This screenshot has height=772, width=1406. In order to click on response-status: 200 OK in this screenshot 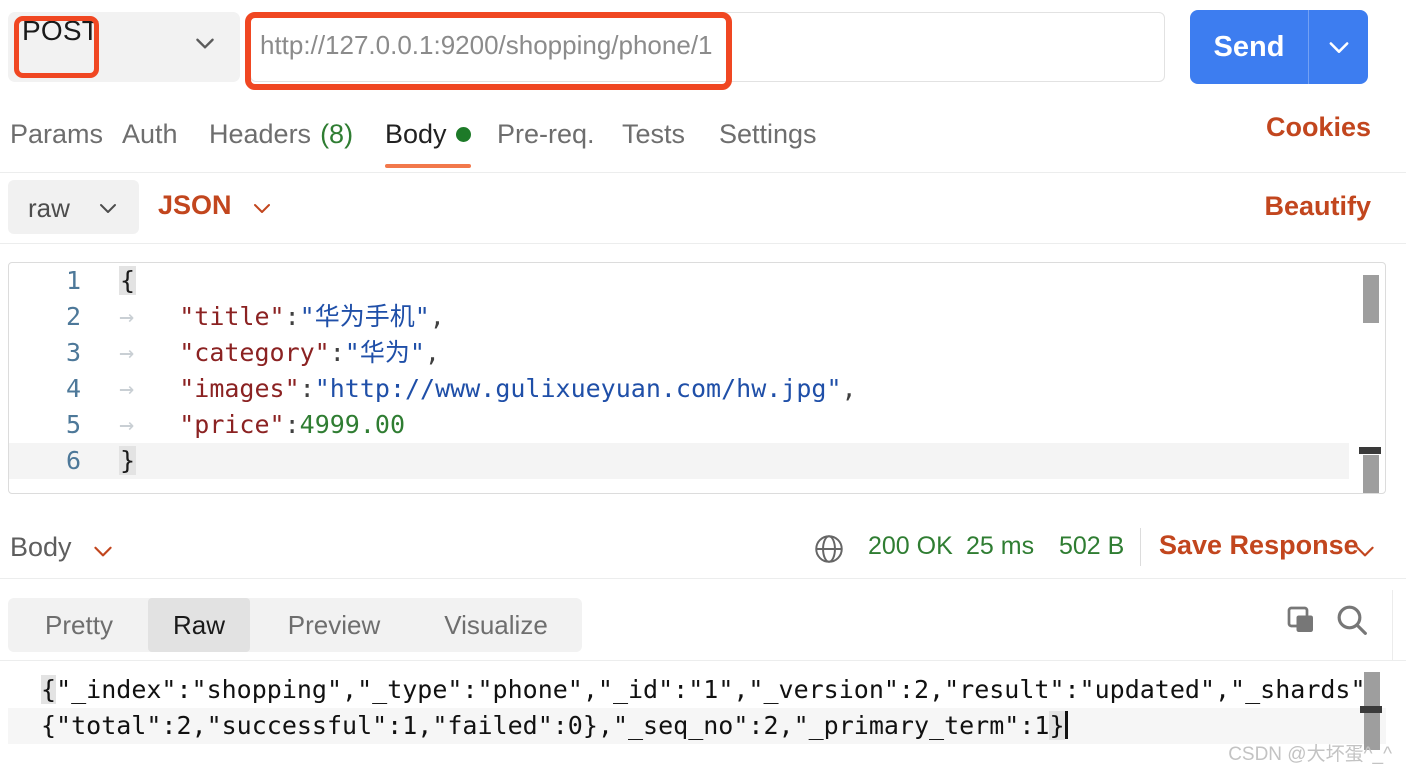, I will do `click(910, 546)`.